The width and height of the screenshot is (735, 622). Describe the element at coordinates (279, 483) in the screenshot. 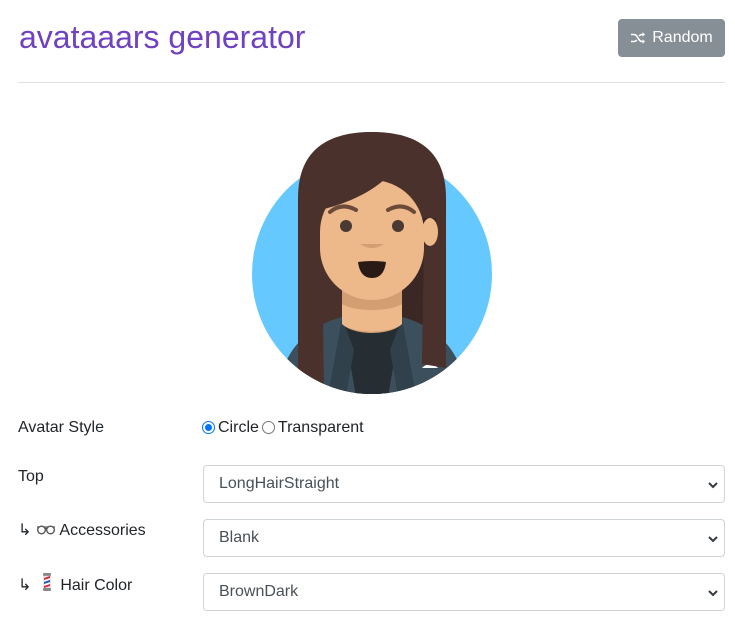

I see `top-select-value: LongHairStraight` at that location.